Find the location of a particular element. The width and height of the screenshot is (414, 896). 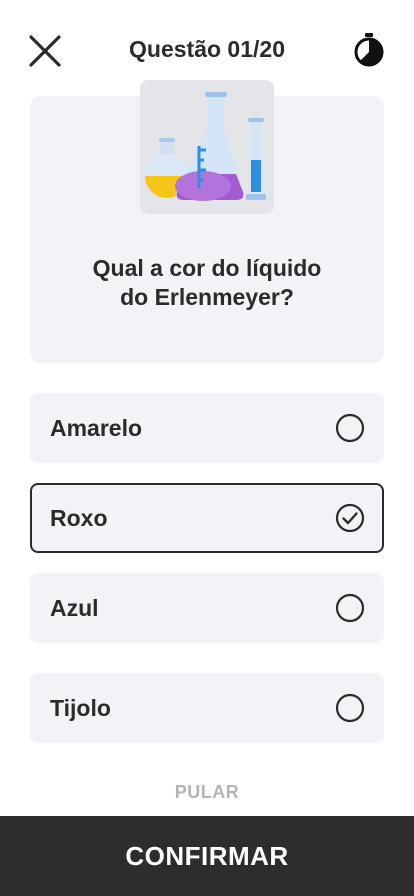

lab-flasks-illustration is located at coordinates (207, 147).